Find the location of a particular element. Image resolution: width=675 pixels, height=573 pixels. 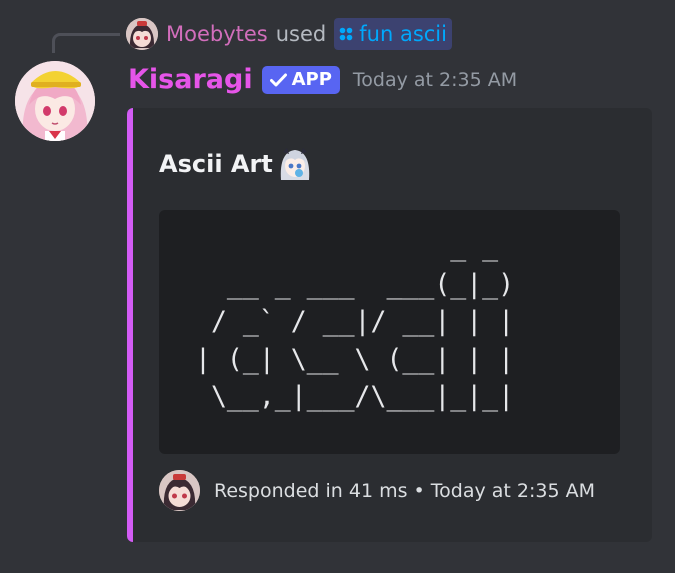

app-badge: APP is located at coordinates (300, 79).